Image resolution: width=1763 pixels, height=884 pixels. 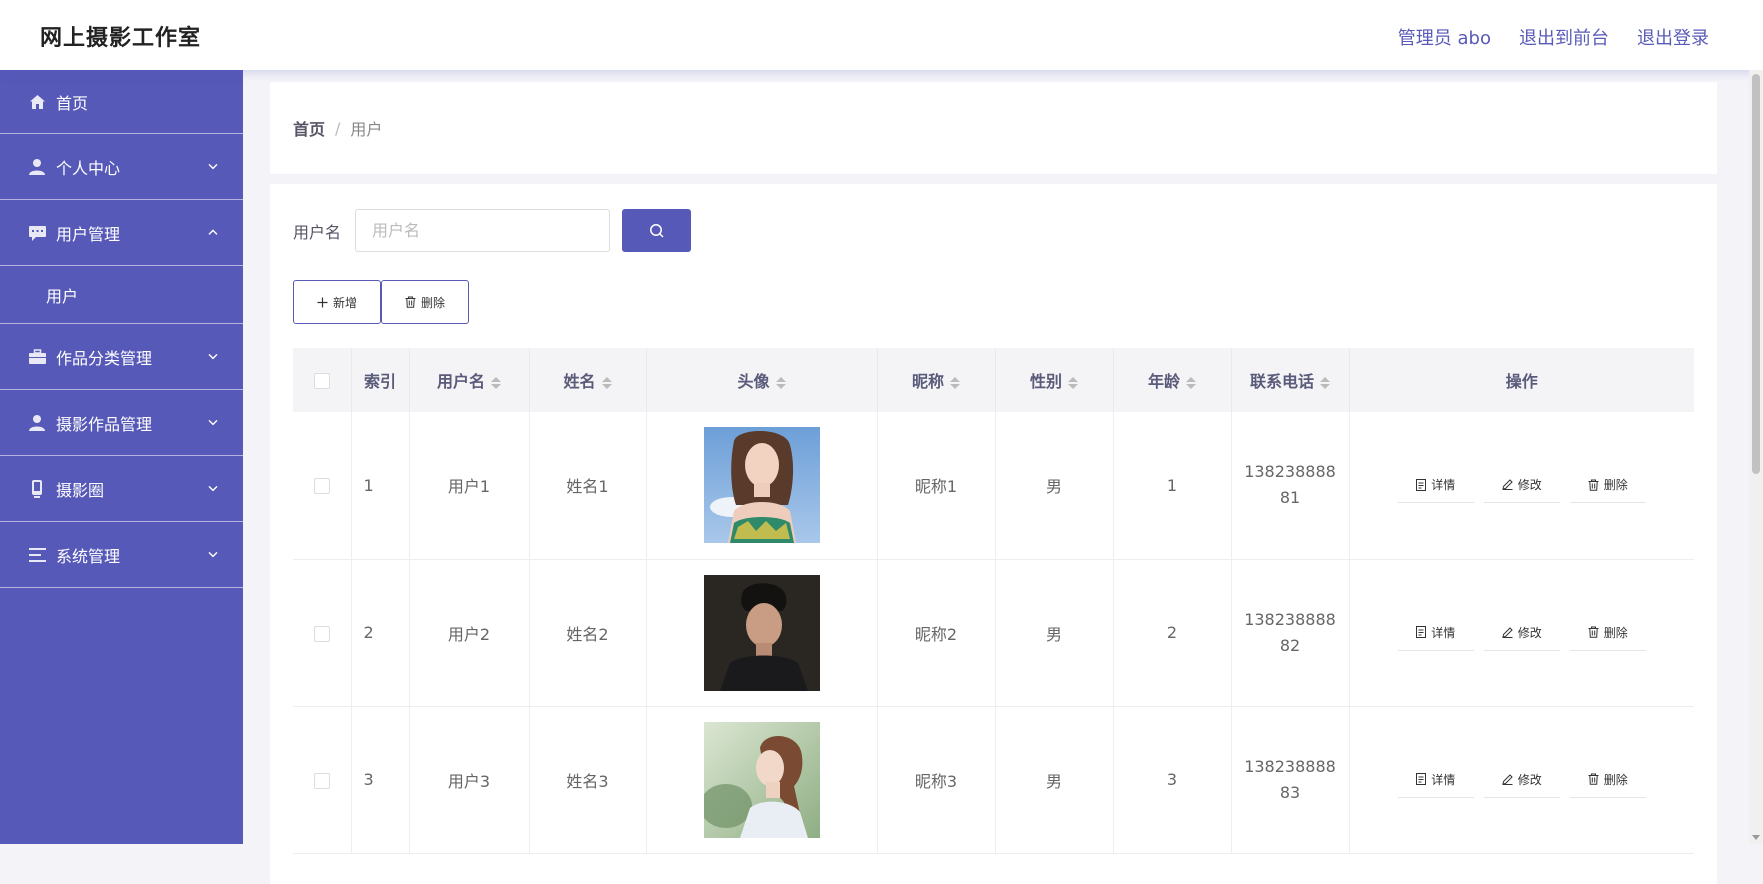 What do you see at coordinates (1290, 780) in the screenshot?
I see `cell-phone: 13823888883` at bounding box center [1290, 780].